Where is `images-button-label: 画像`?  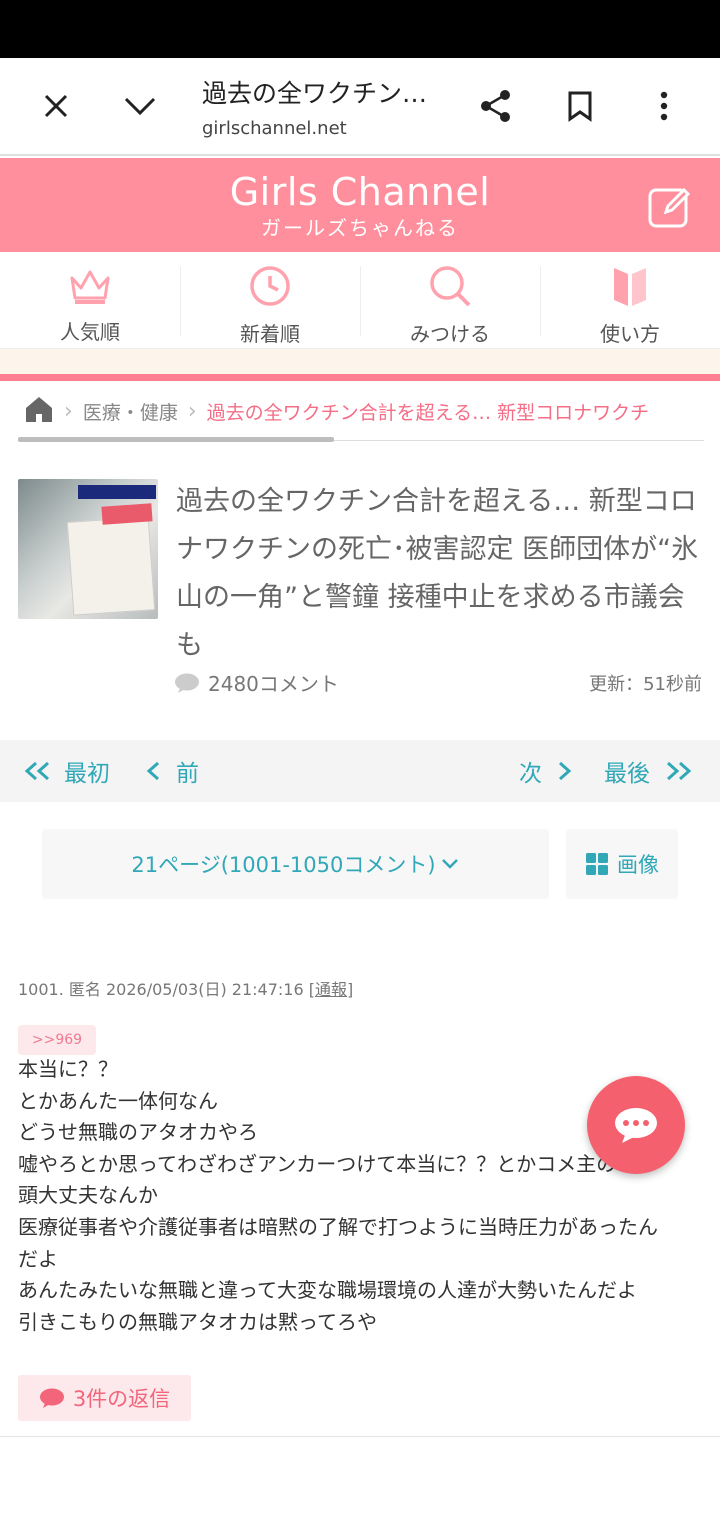
images-button-label: 画像 is located at coordinates (638, 865).